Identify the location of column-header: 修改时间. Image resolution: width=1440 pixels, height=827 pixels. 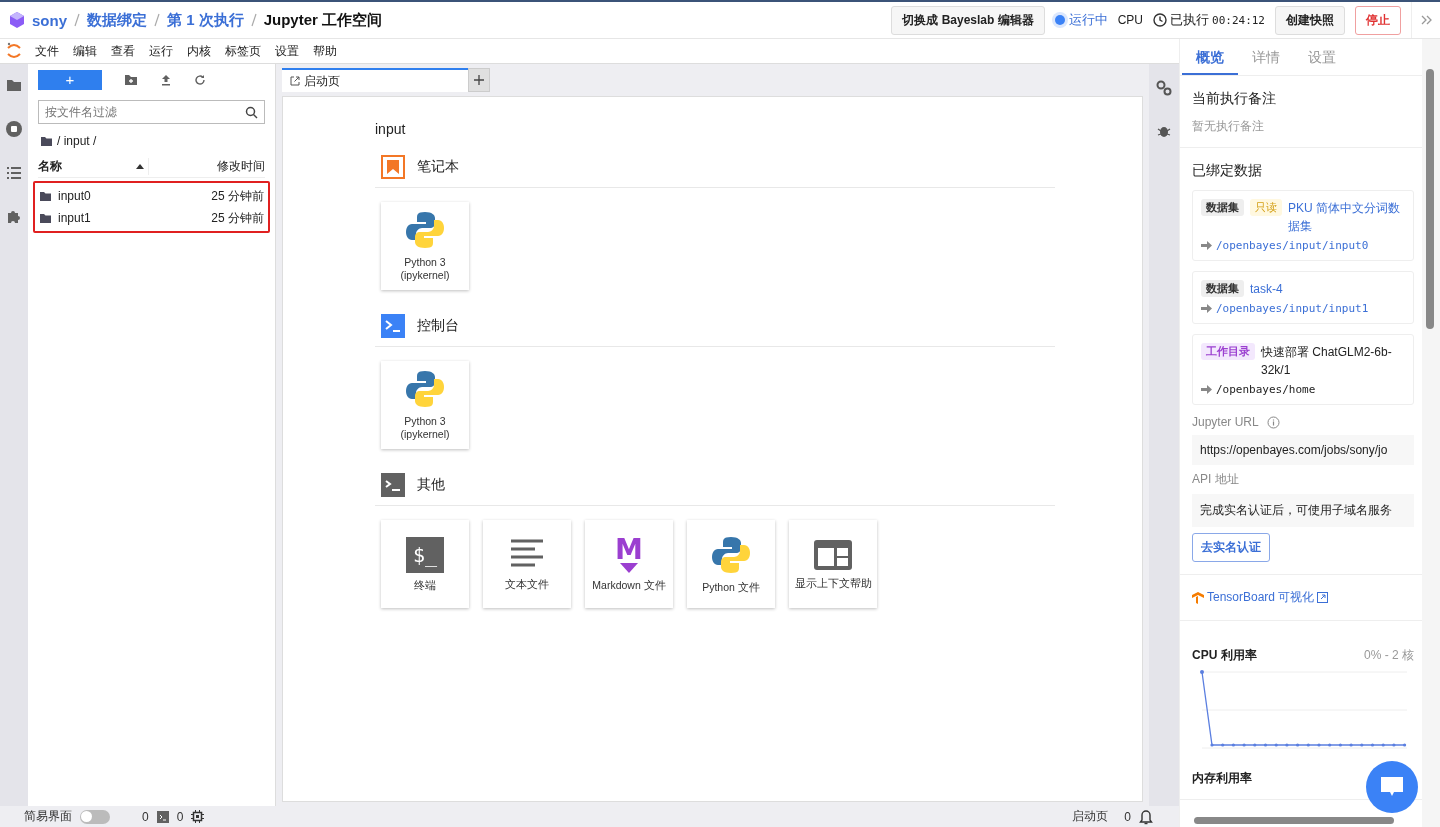
(241, 166).